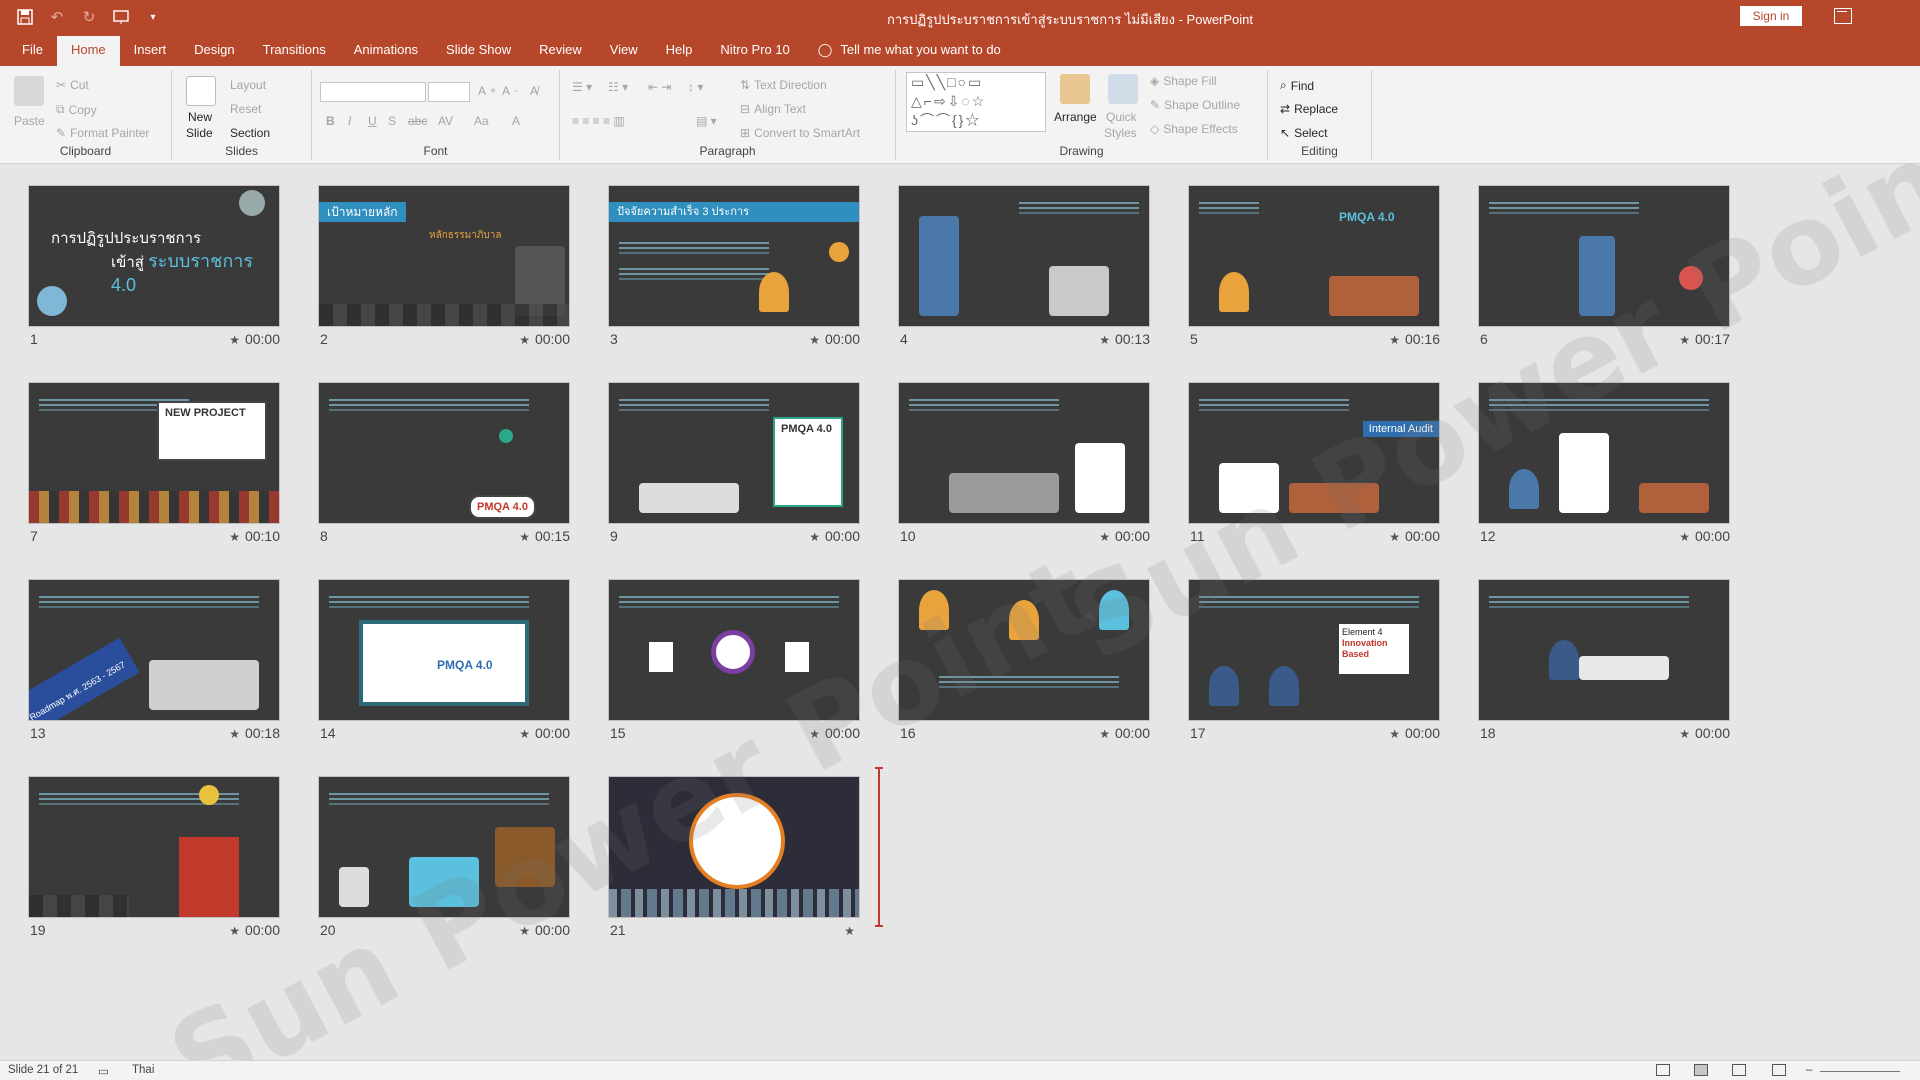 The height and width of the screenshot is (1080, 1920). What do you see at coordinates (1297, 85) in the screenshot?
I see `find-button: ⌕ Find` at bounding box center [1297, 85].